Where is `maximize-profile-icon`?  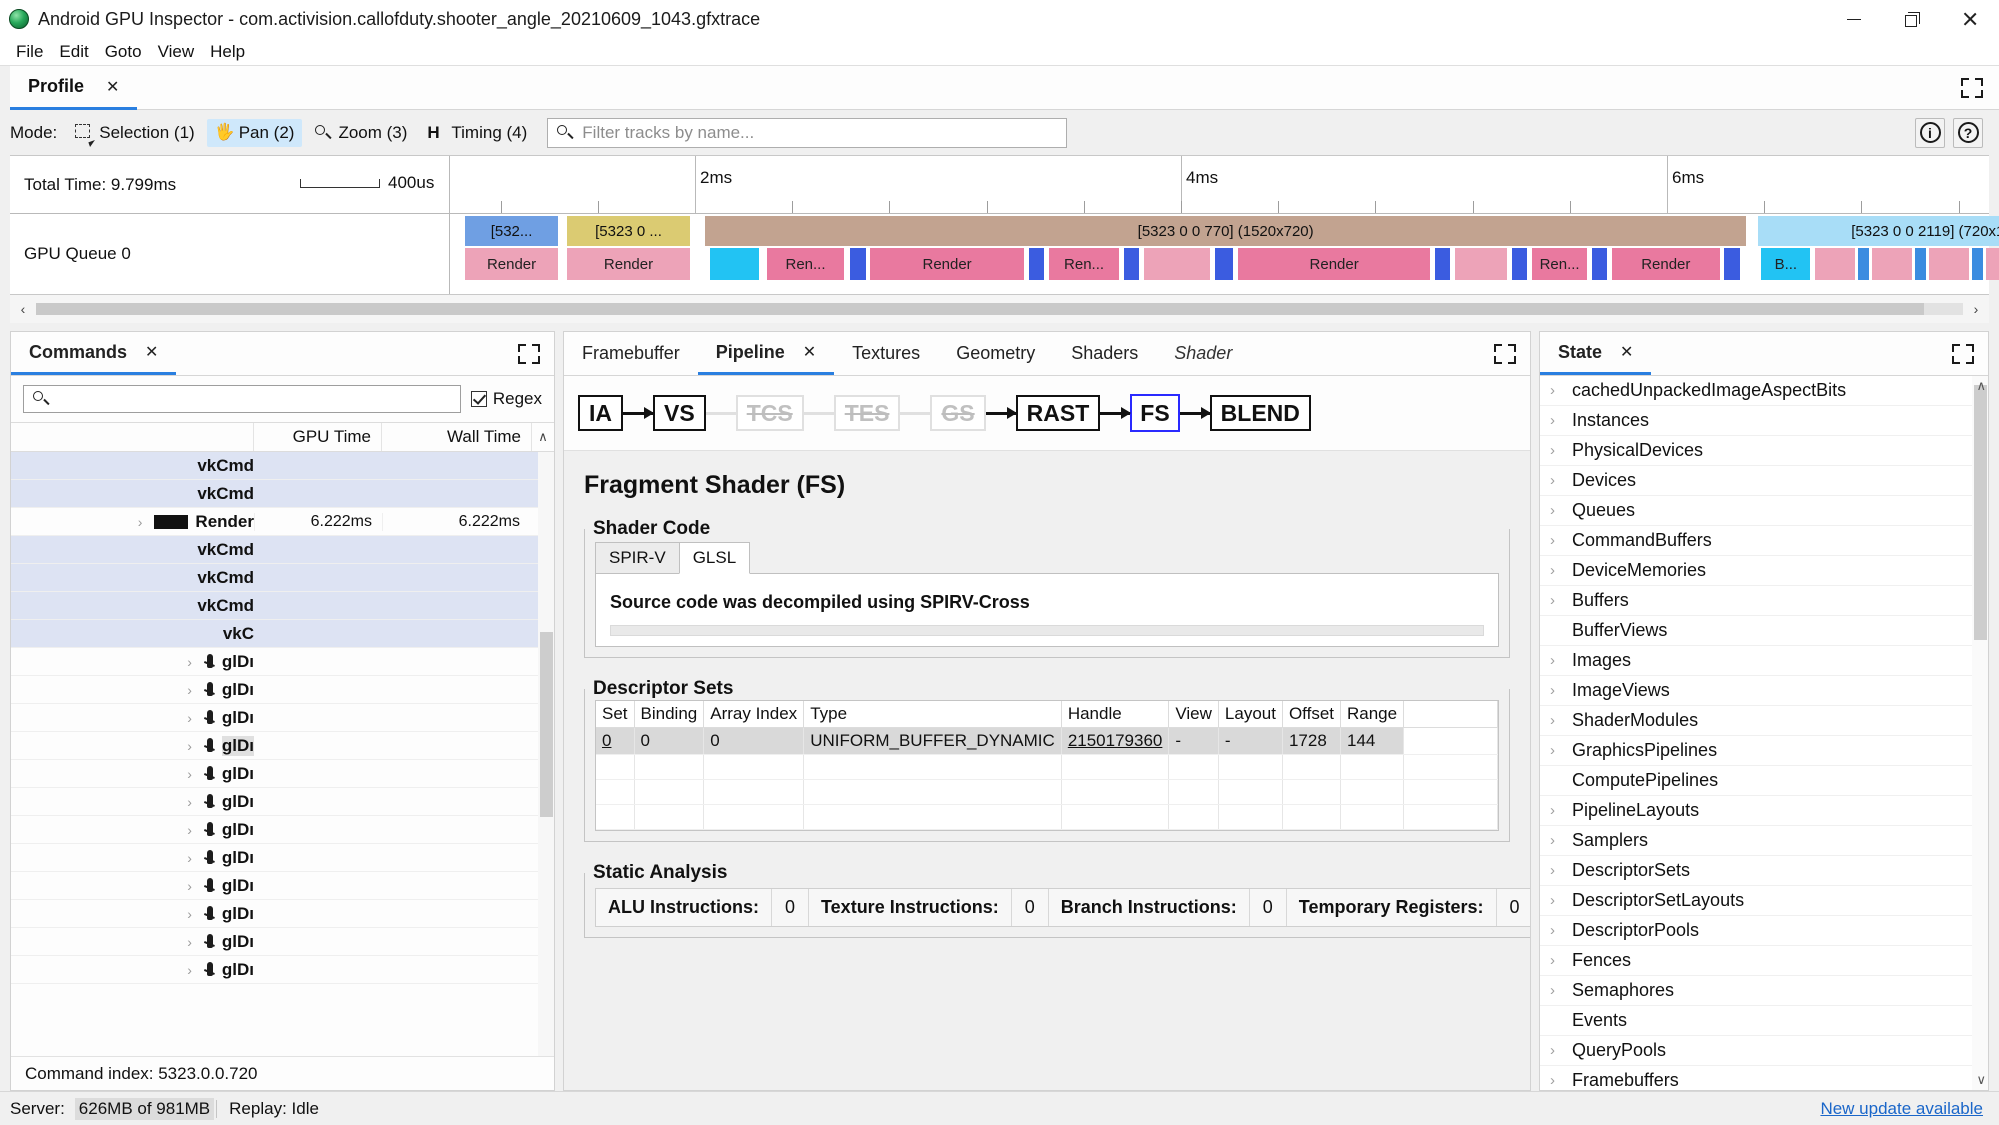
maximize-profile-icon is located at coordinates (1972, 87).